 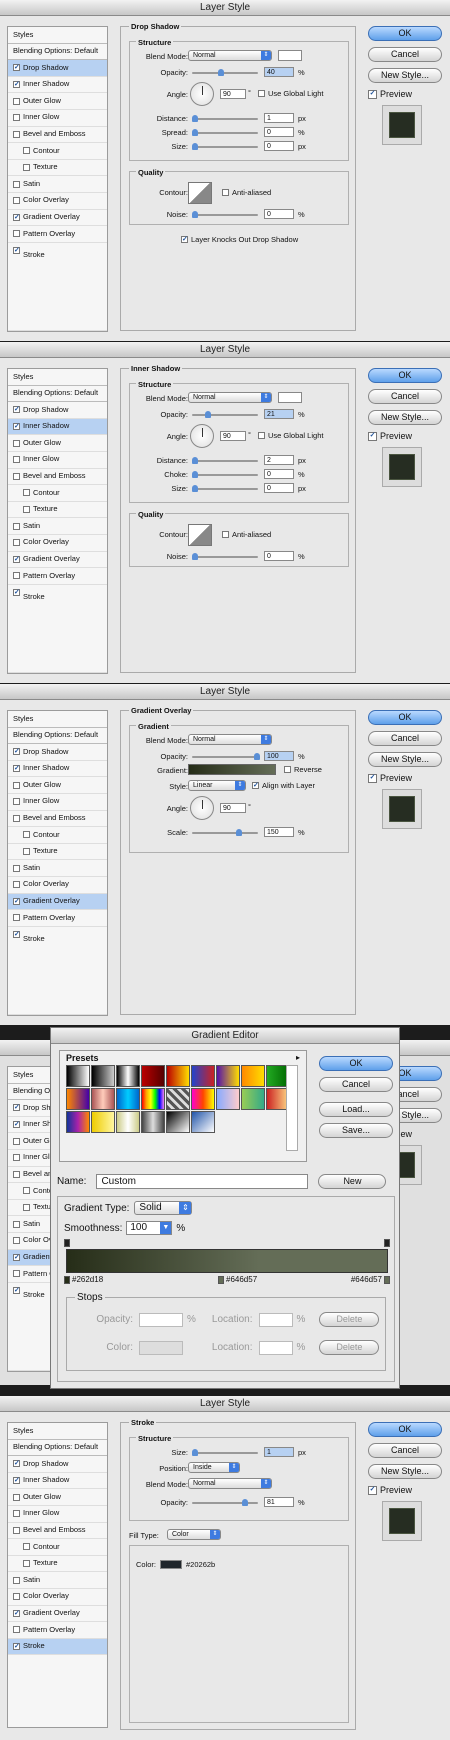 What do you see at coordinates (171, 1564) in the screenshot?
I see `stroke-color-swatch` at bounding box center [171, 1564].